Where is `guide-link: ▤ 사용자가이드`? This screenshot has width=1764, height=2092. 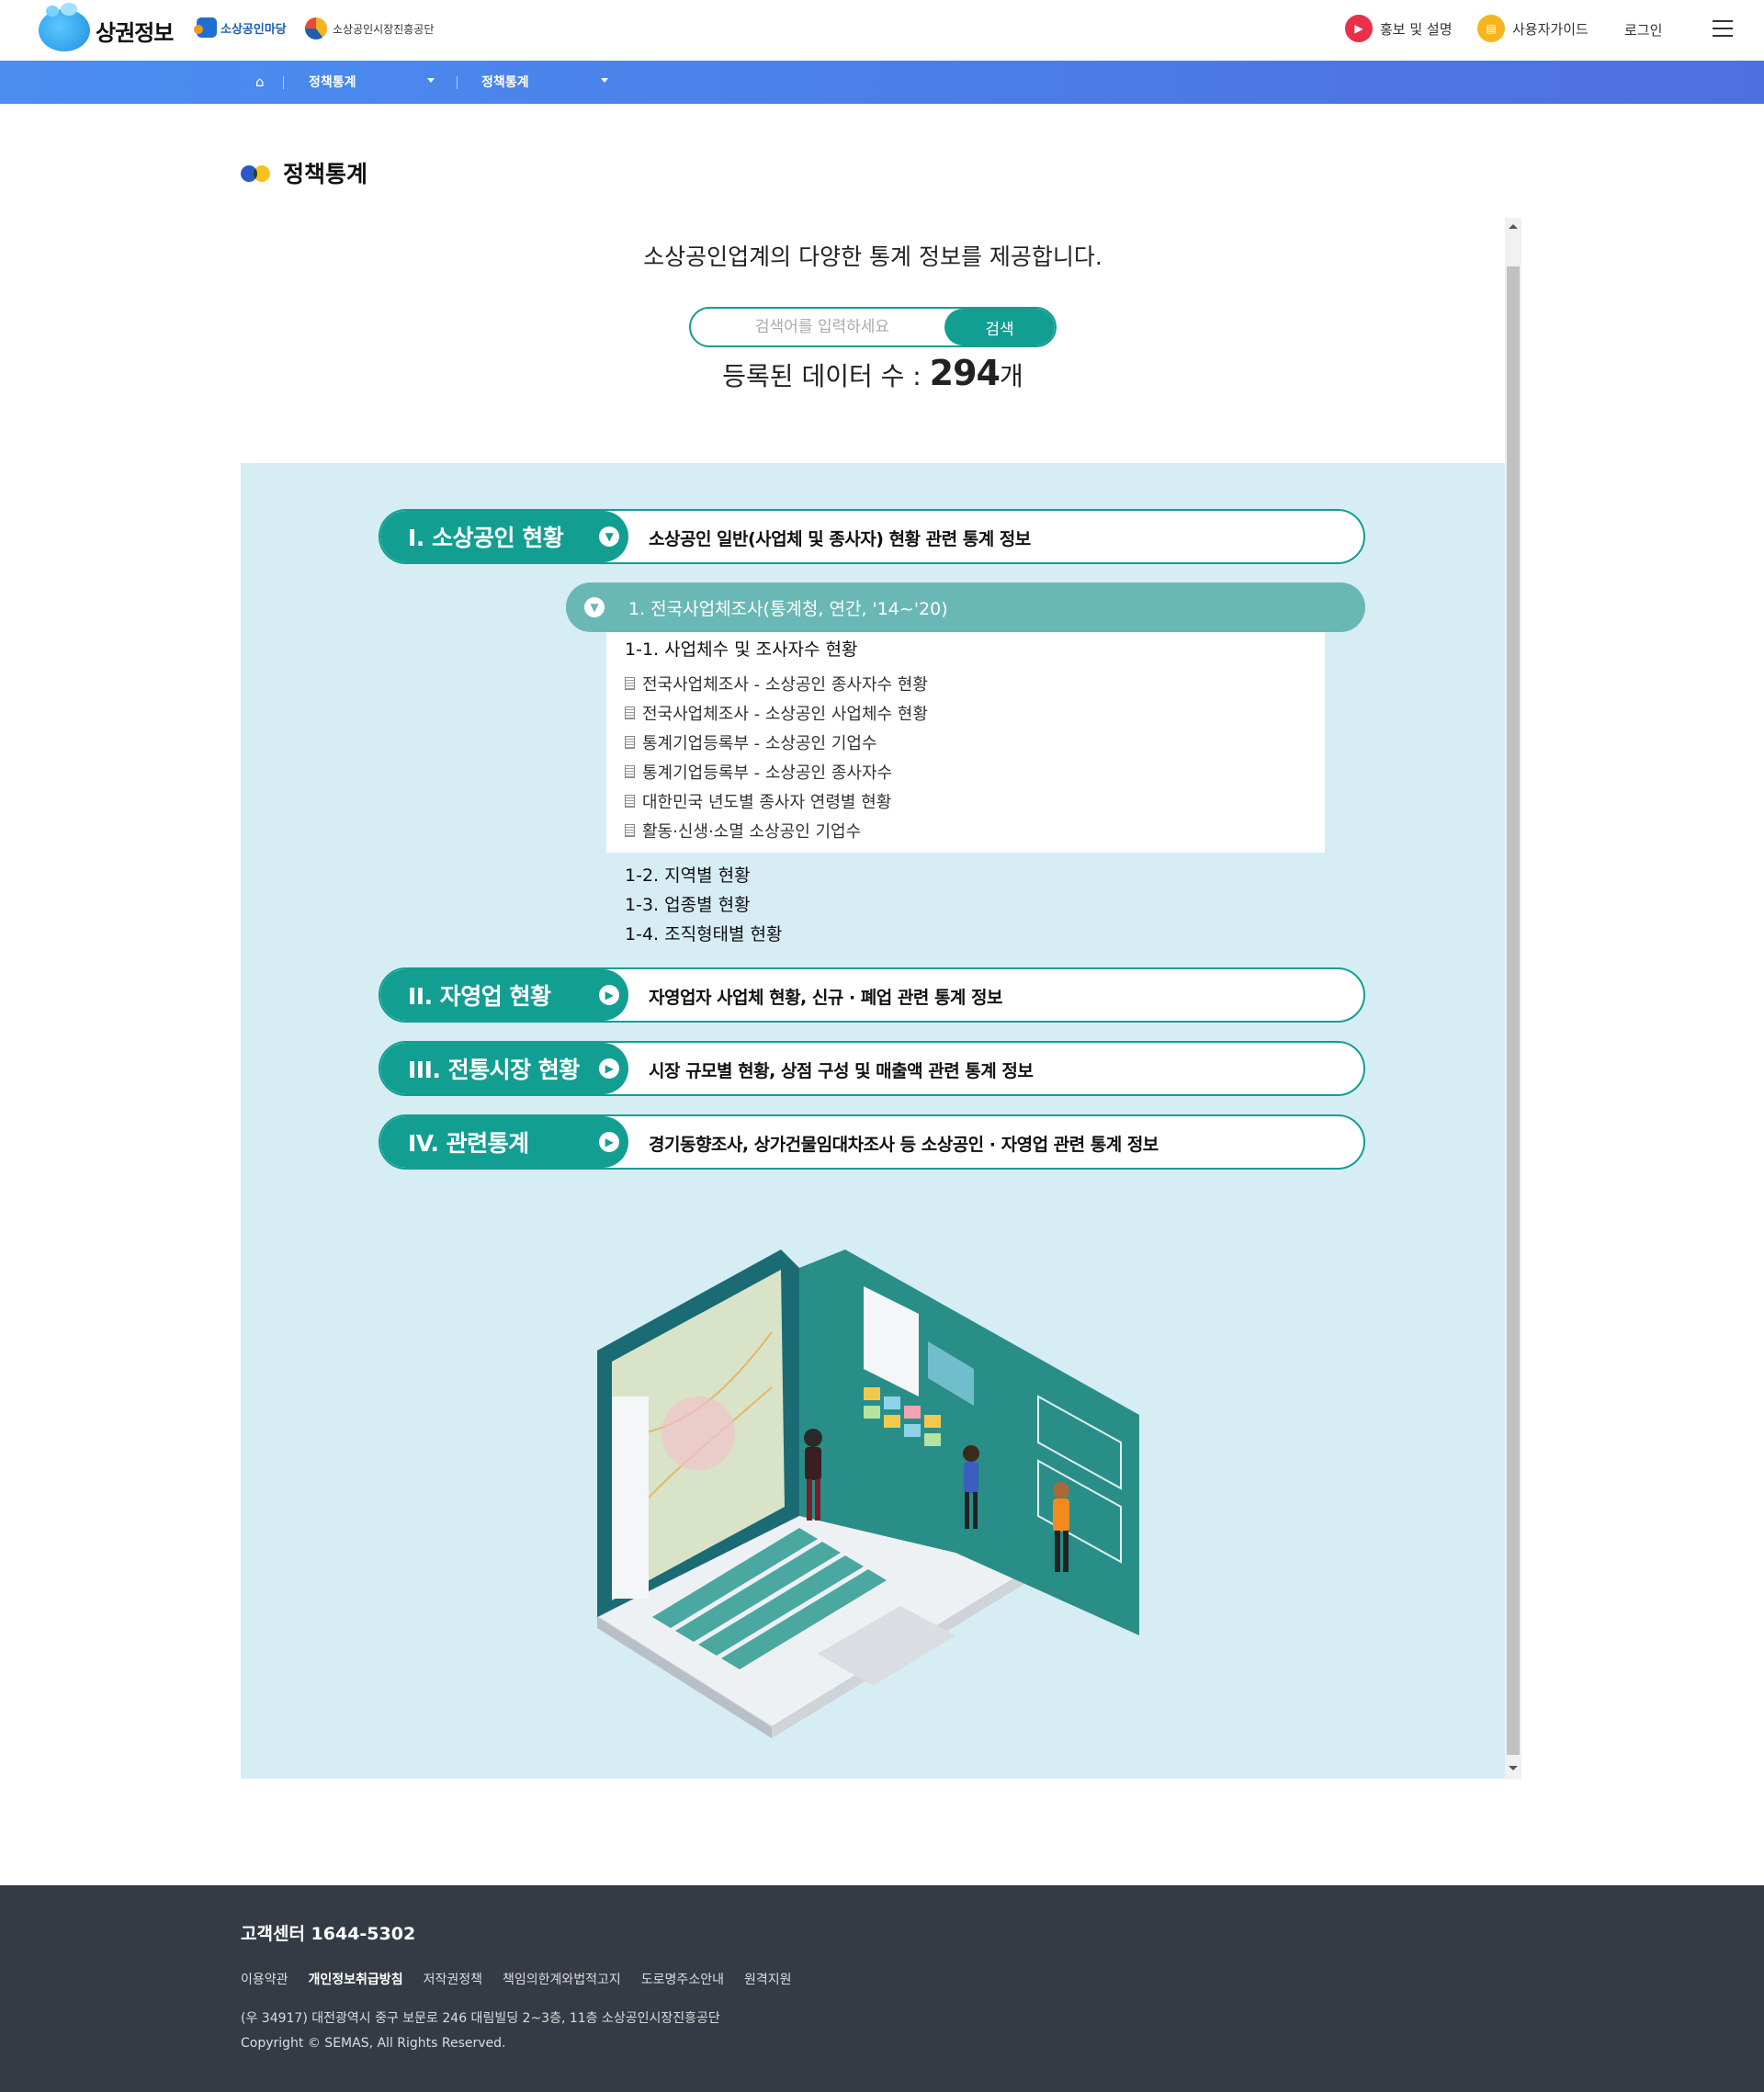 guide-link: ▤ 사용자가이드 is located at coordinates (1533, 29).